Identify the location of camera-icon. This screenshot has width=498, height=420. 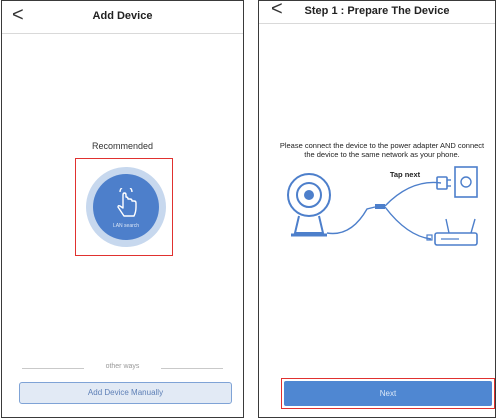
(309, 205).